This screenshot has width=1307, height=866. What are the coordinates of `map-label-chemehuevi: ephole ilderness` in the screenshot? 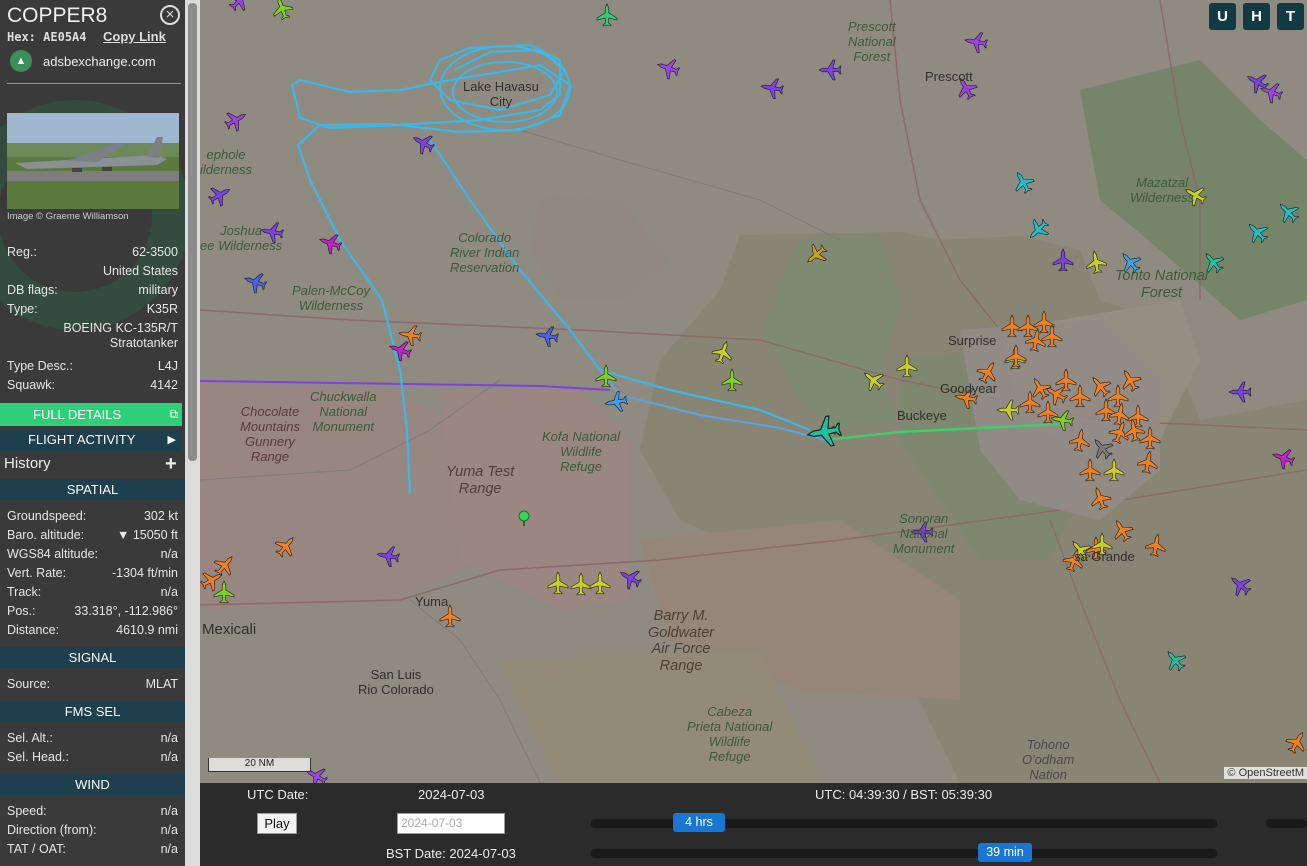 It's located at (226, 162).